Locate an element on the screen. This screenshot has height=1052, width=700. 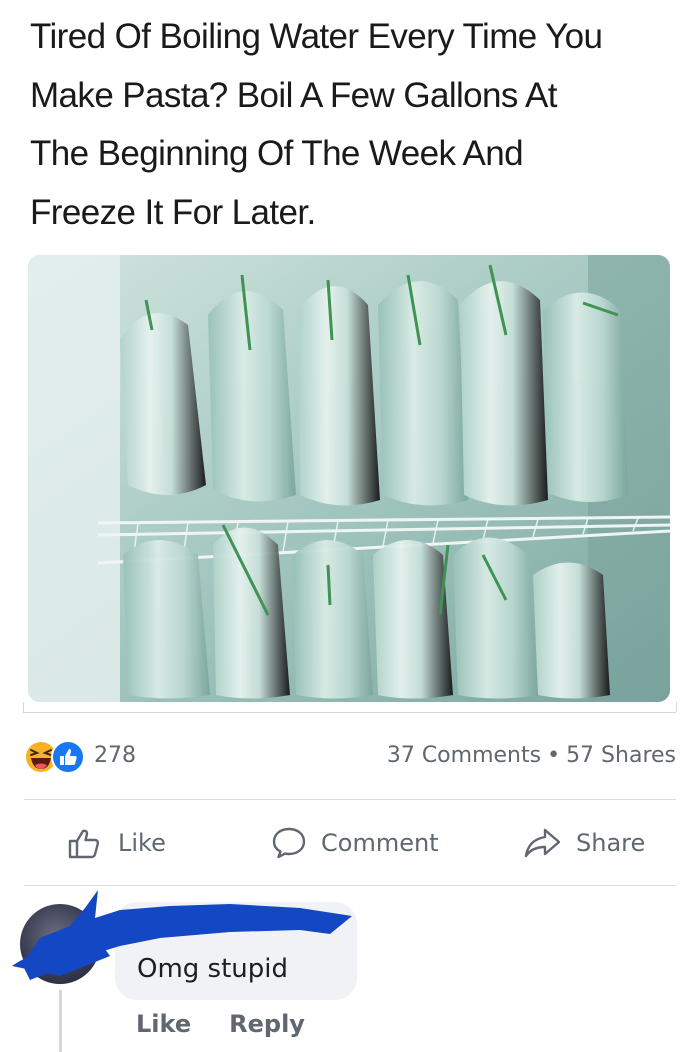
like-icon is located at coordinates (68, 757).